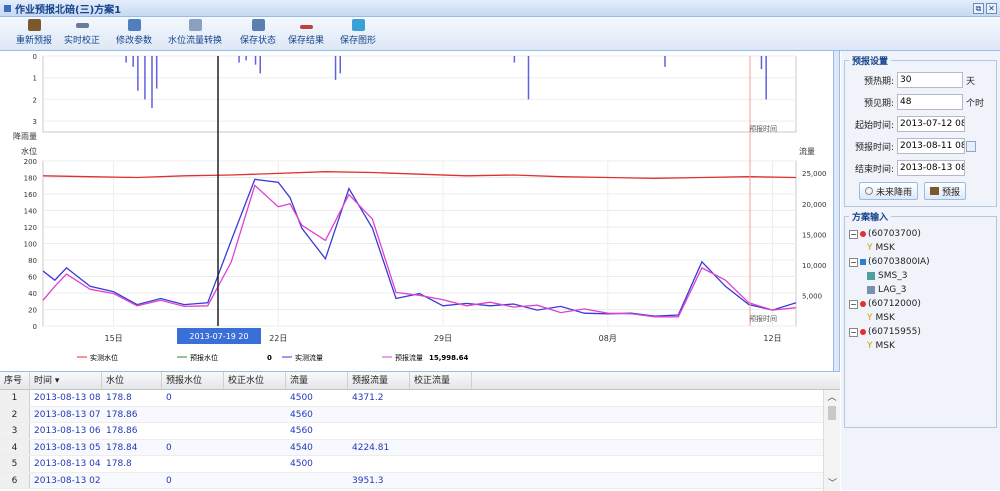 Image resolution: width=1000 pixels, height=491 pixels. Describe the element at coordinates (15, 380) in the screenshot. I see `col-header-index: 序号` at that location.